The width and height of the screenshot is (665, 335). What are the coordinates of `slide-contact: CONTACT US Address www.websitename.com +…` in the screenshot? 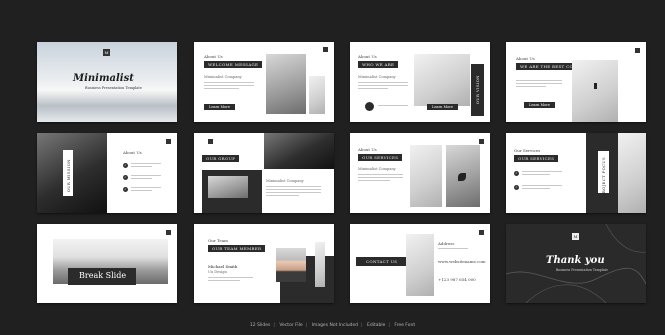 It's located at (420, 263).